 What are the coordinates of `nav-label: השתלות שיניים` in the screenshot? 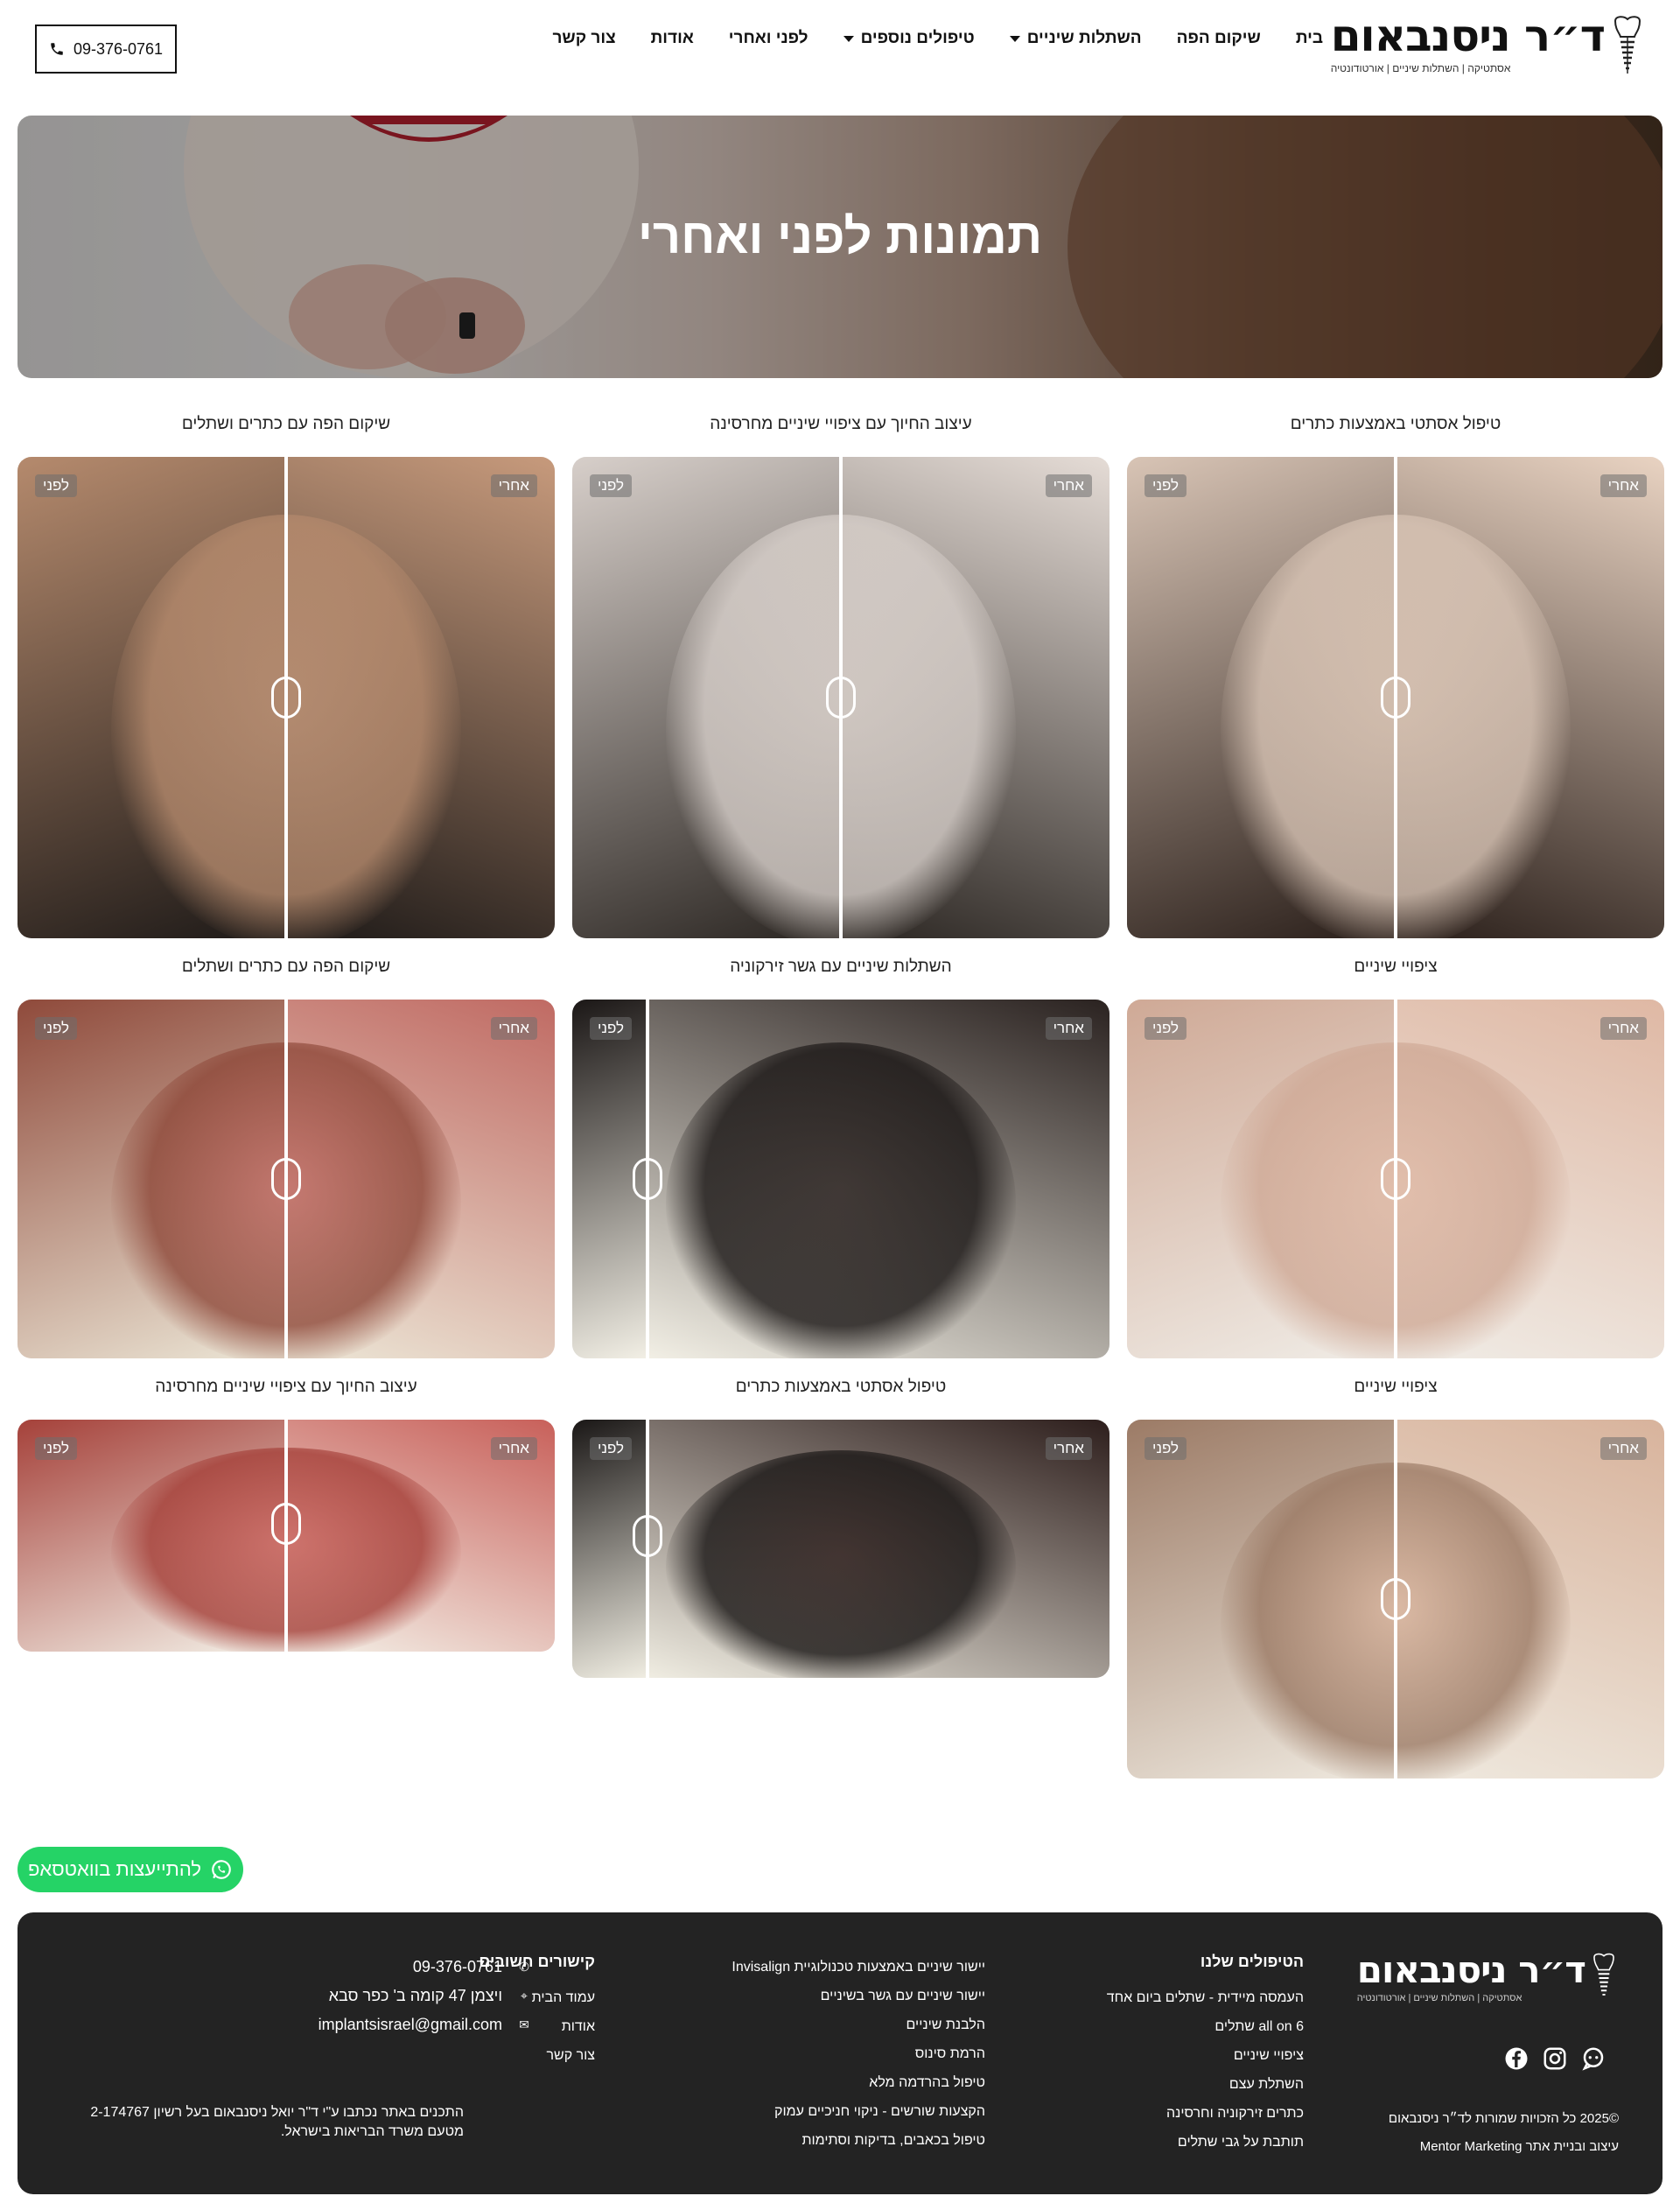 It's located at (1084, 38).